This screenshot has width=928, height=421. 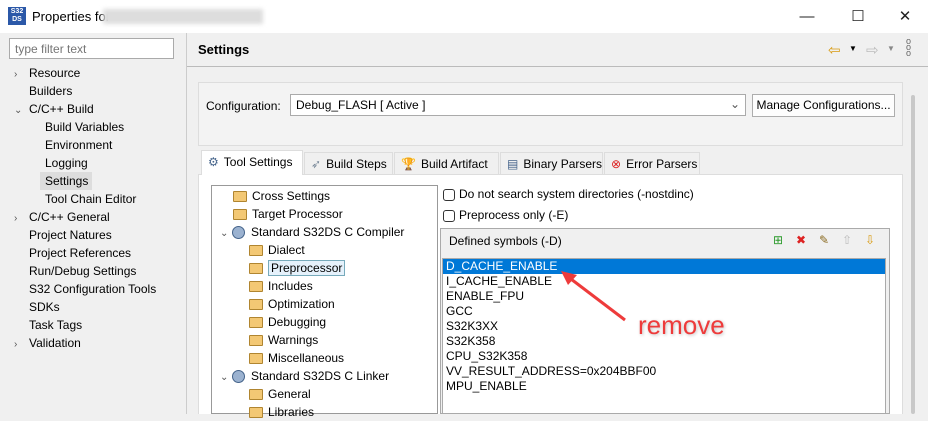 What do you see at coordinates (99, 91) in the screenshot?
I see `nav-item: Builders` at bounding box center [99, 91].